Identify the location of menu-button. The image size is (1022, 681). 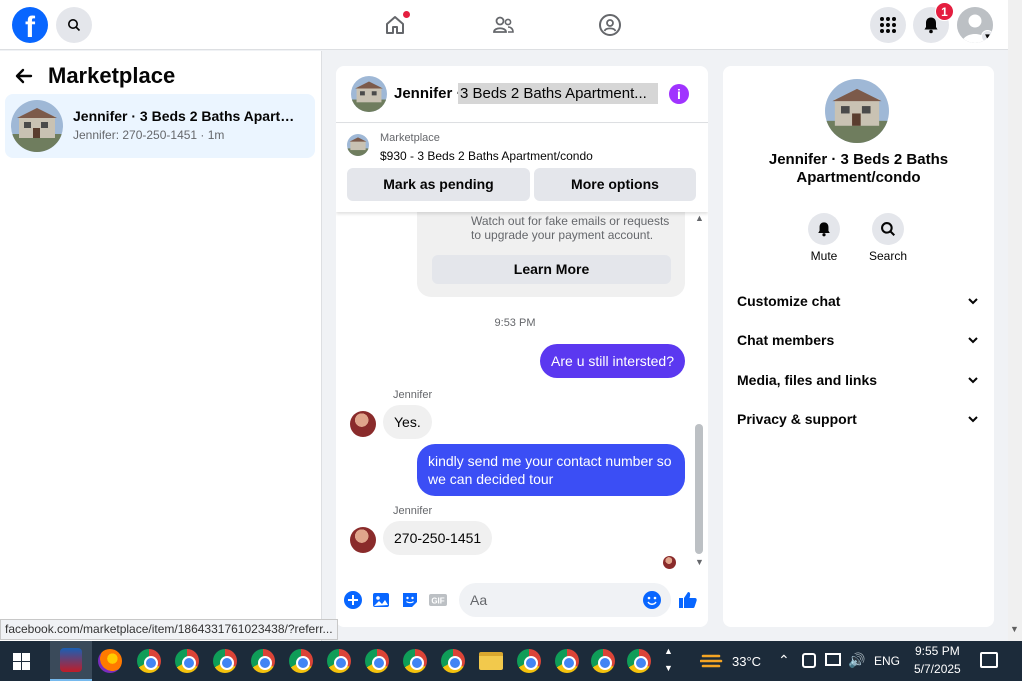
(888, 25).